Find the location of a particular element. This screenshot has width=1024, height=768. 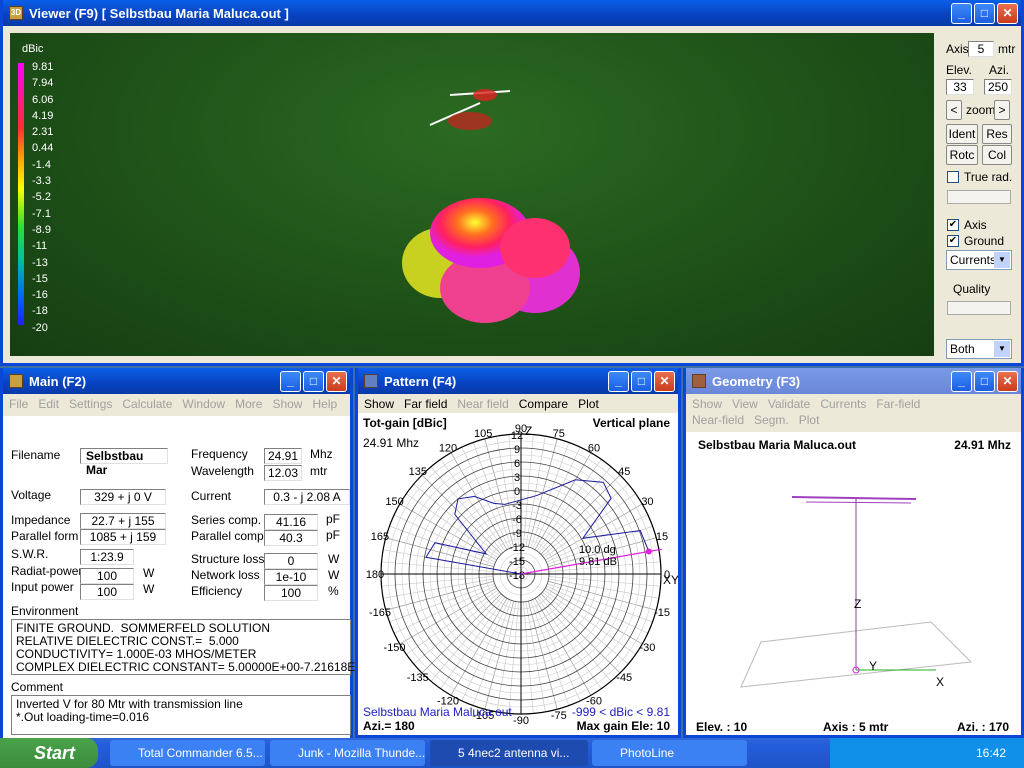

clock: 16:42 is located at coordinates (990, 753).